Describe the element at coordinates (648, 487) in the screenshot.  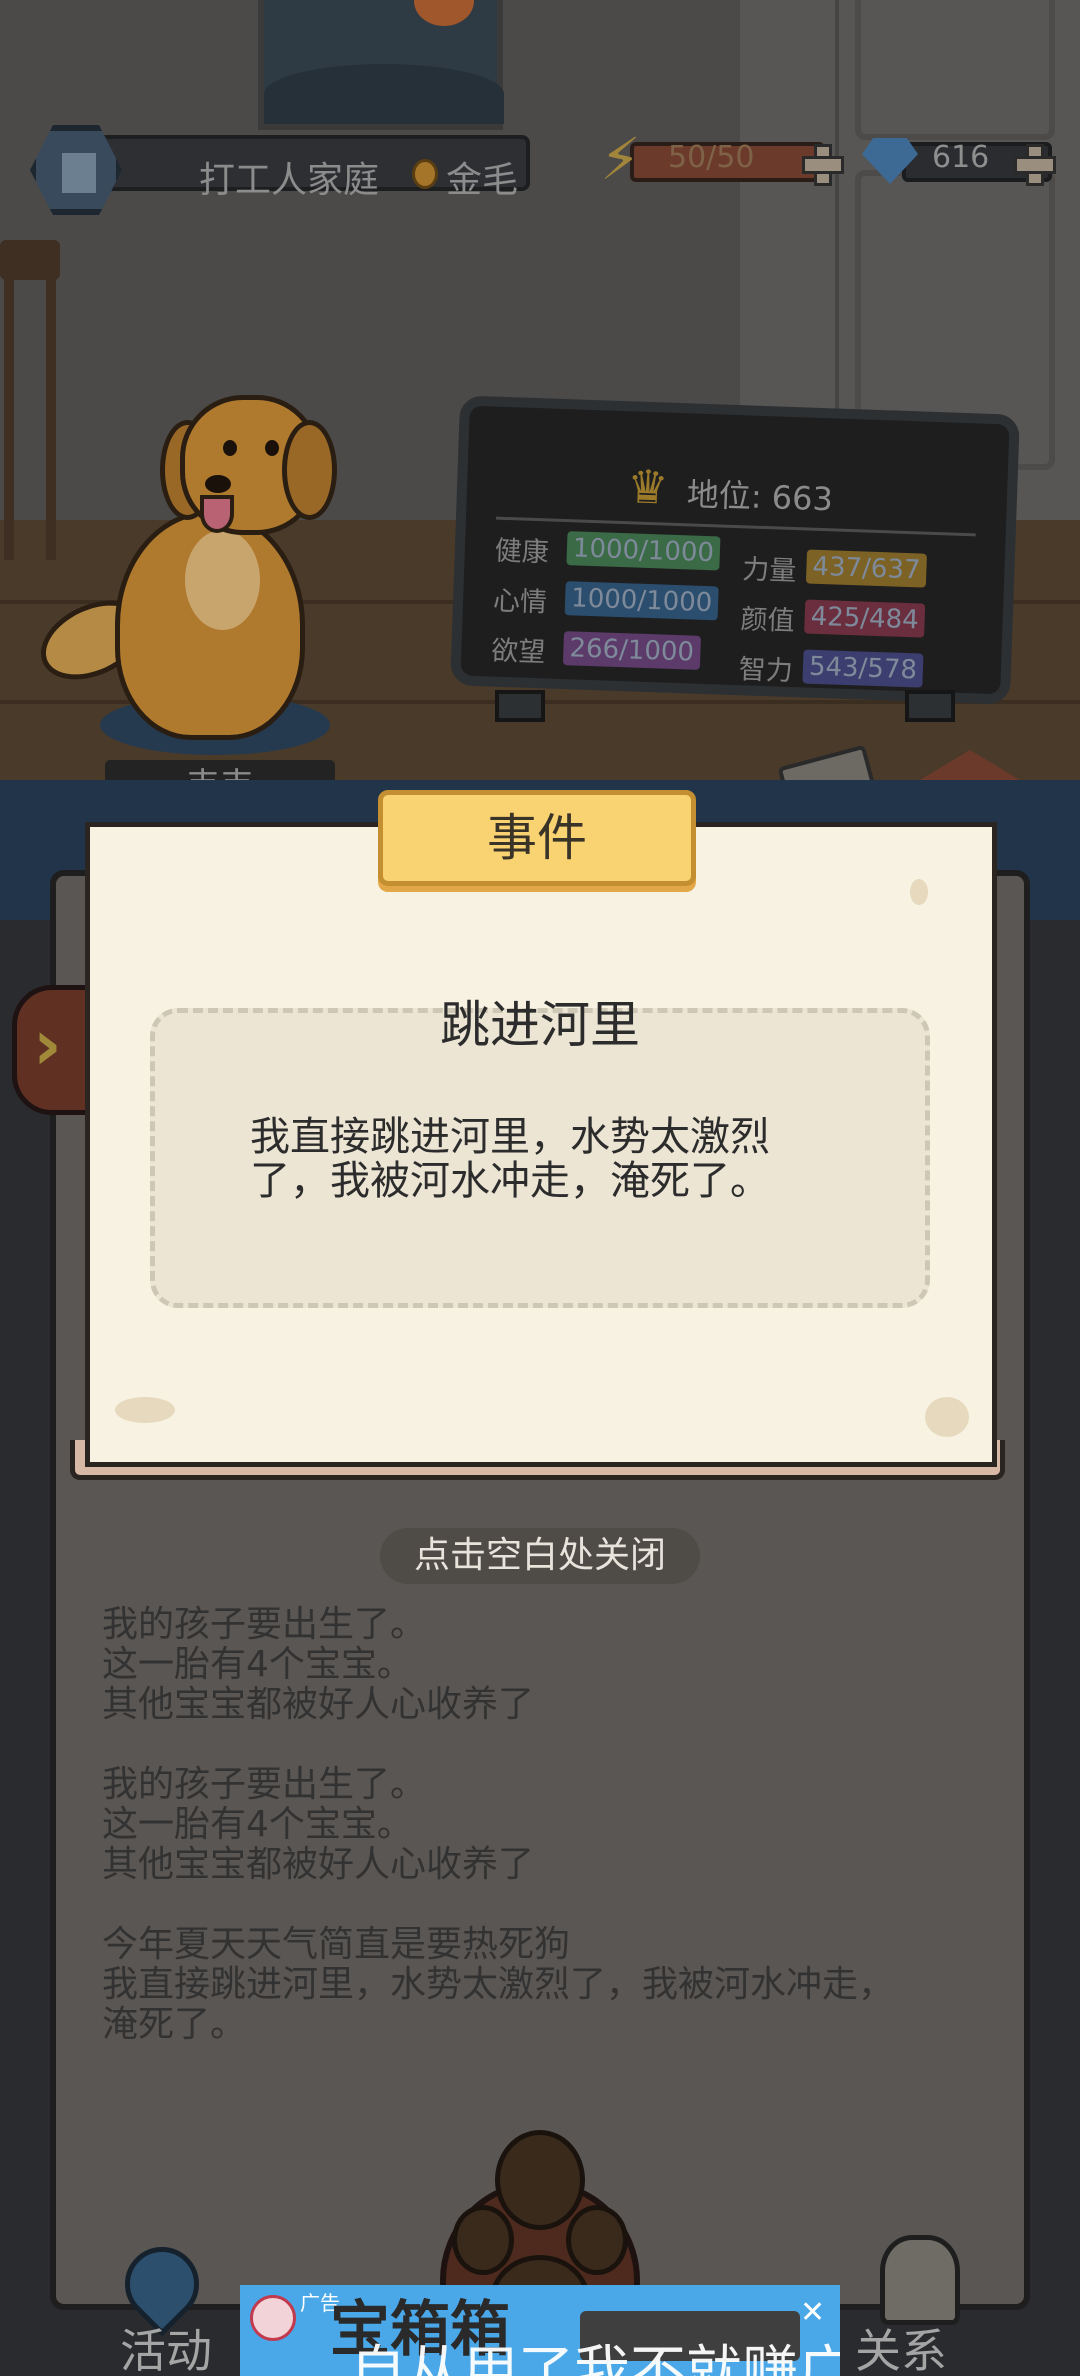
I see `crown-icon: ♛` at that location.